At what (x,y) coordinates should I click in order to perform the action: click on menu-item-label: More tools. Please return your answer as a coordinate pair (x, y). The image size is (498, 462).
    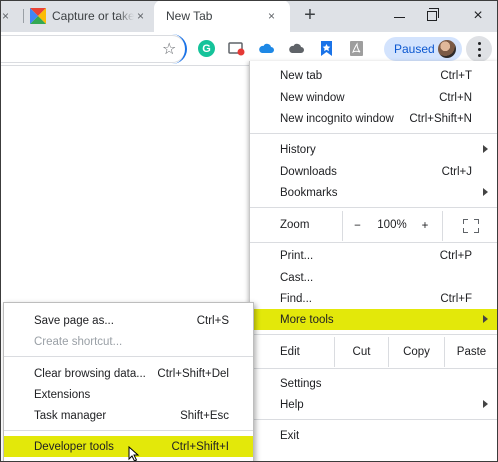
    Looking at the image, I should click on (307, 319).